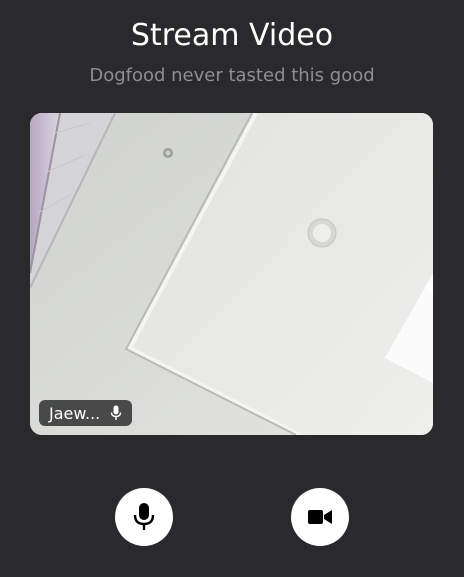  I want to click on toggle-microphone-button, so click(144, 517).